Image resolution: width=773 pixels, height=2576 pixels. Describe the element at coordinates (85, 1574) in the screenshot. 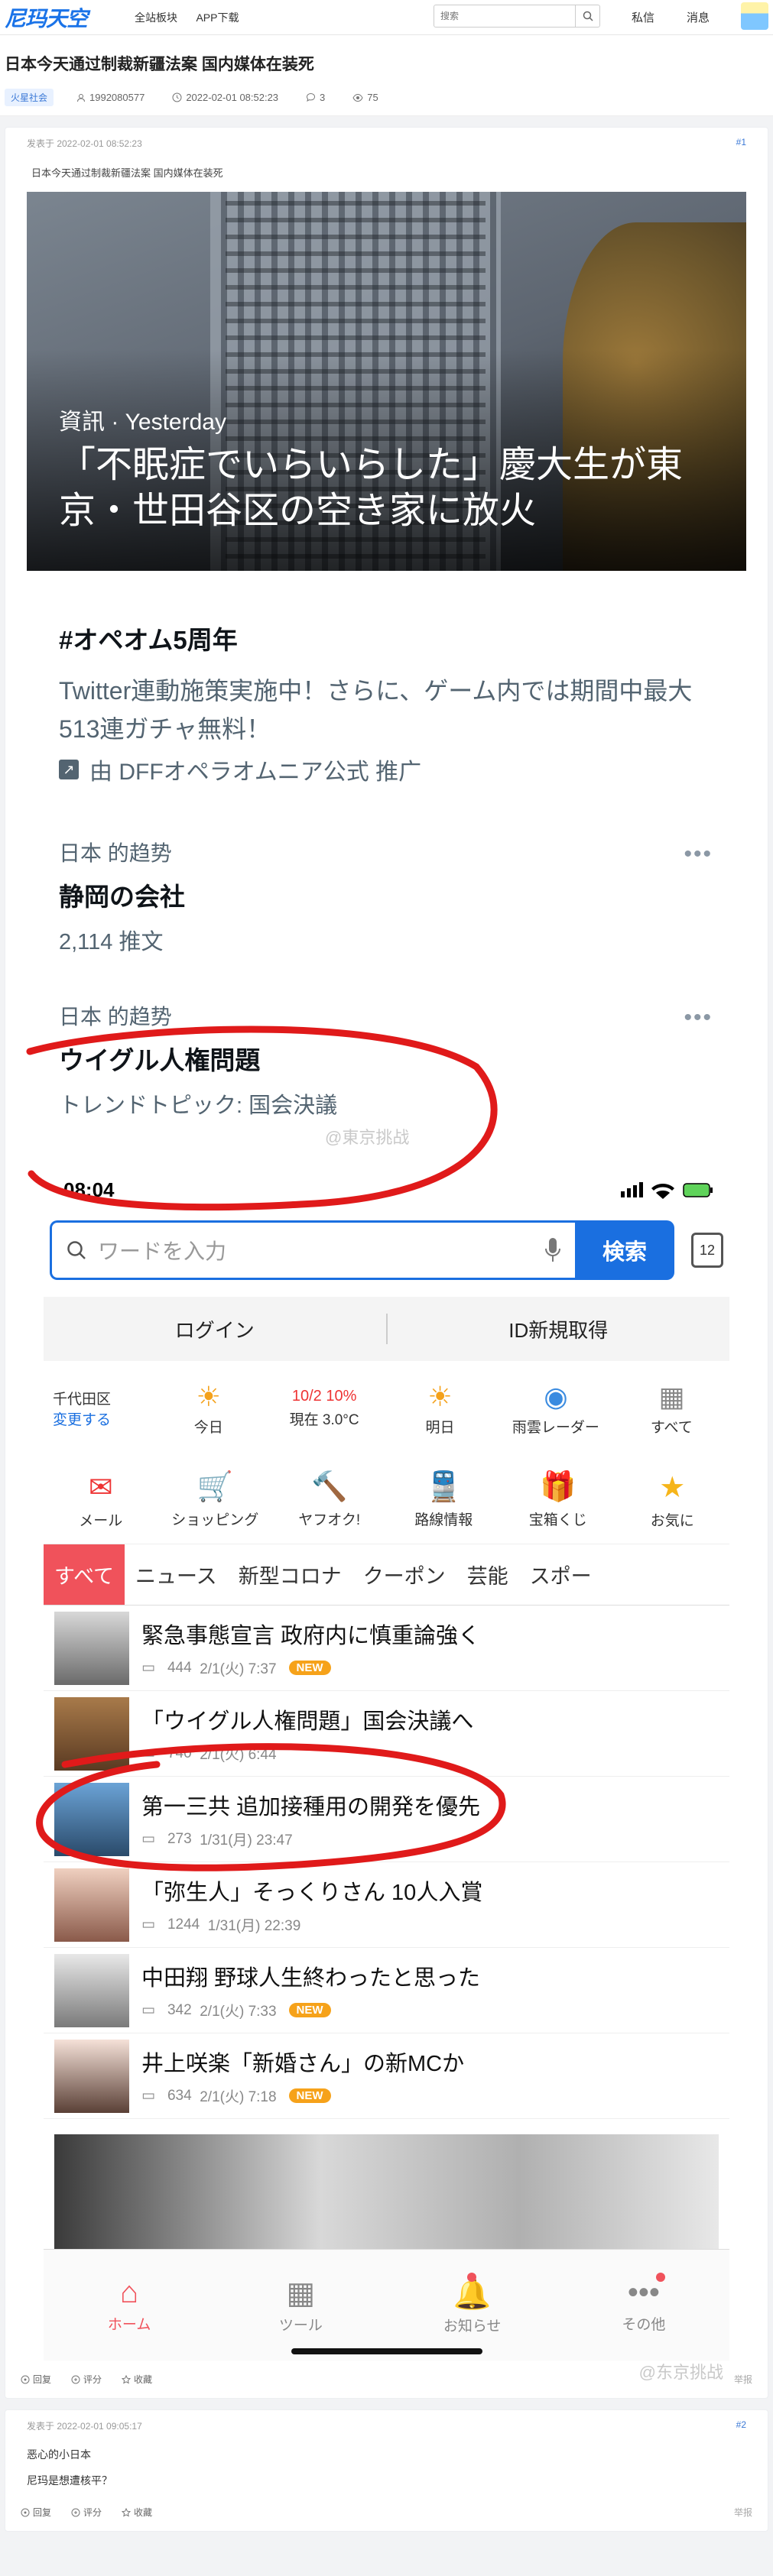

I see `tab-all: すべて` at that location.